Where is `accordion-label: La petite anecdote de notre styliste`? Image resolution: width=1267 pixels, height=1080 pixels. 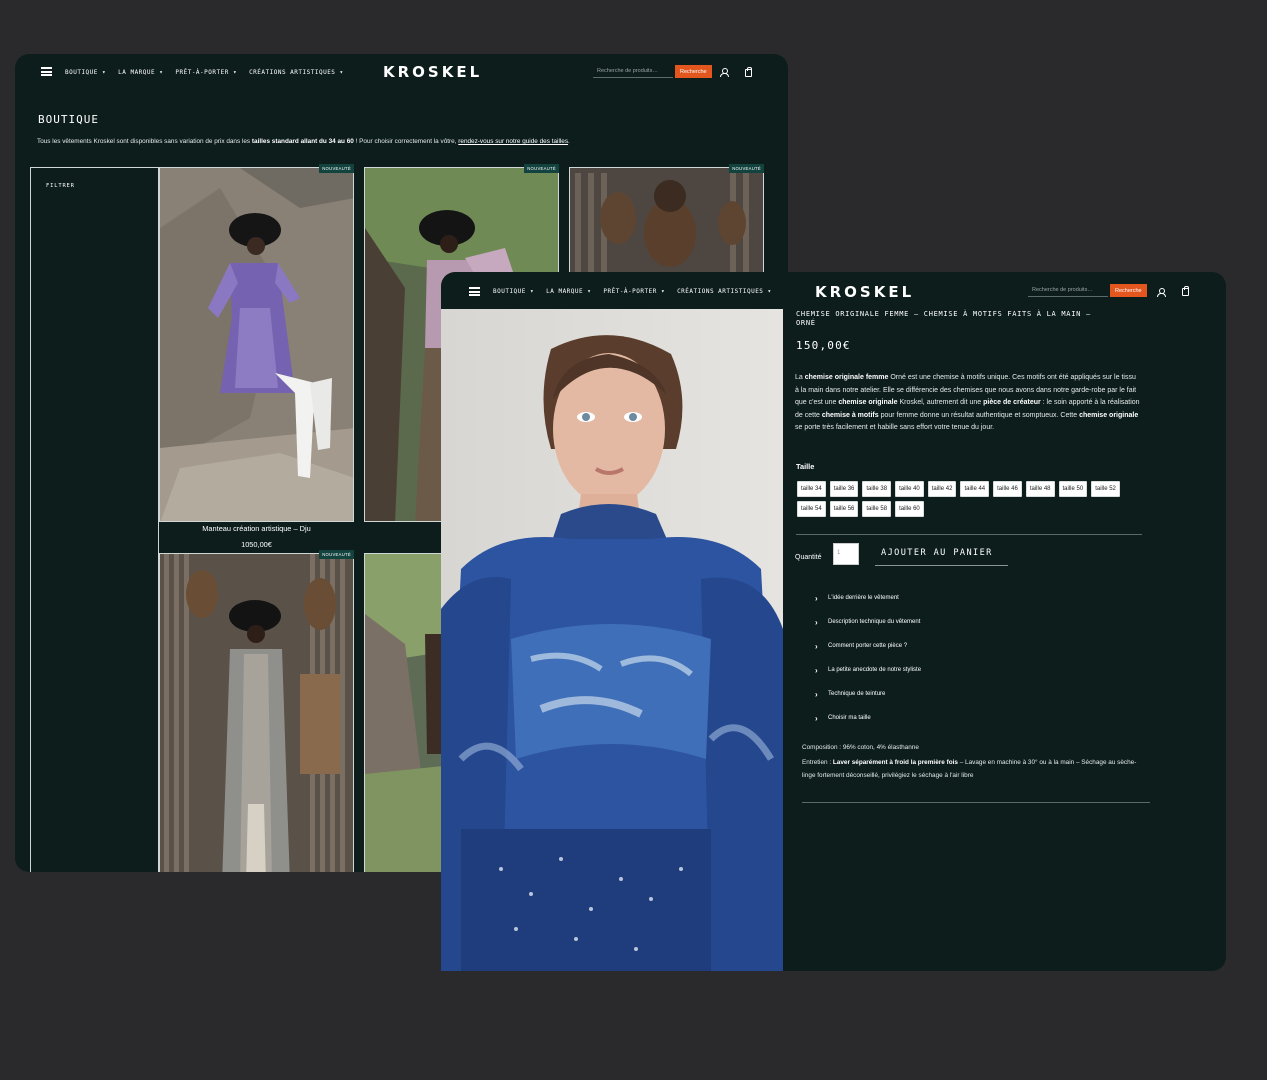
accordion-label: La petite anecdote de notre styliste is located at coordinates (875, 670).